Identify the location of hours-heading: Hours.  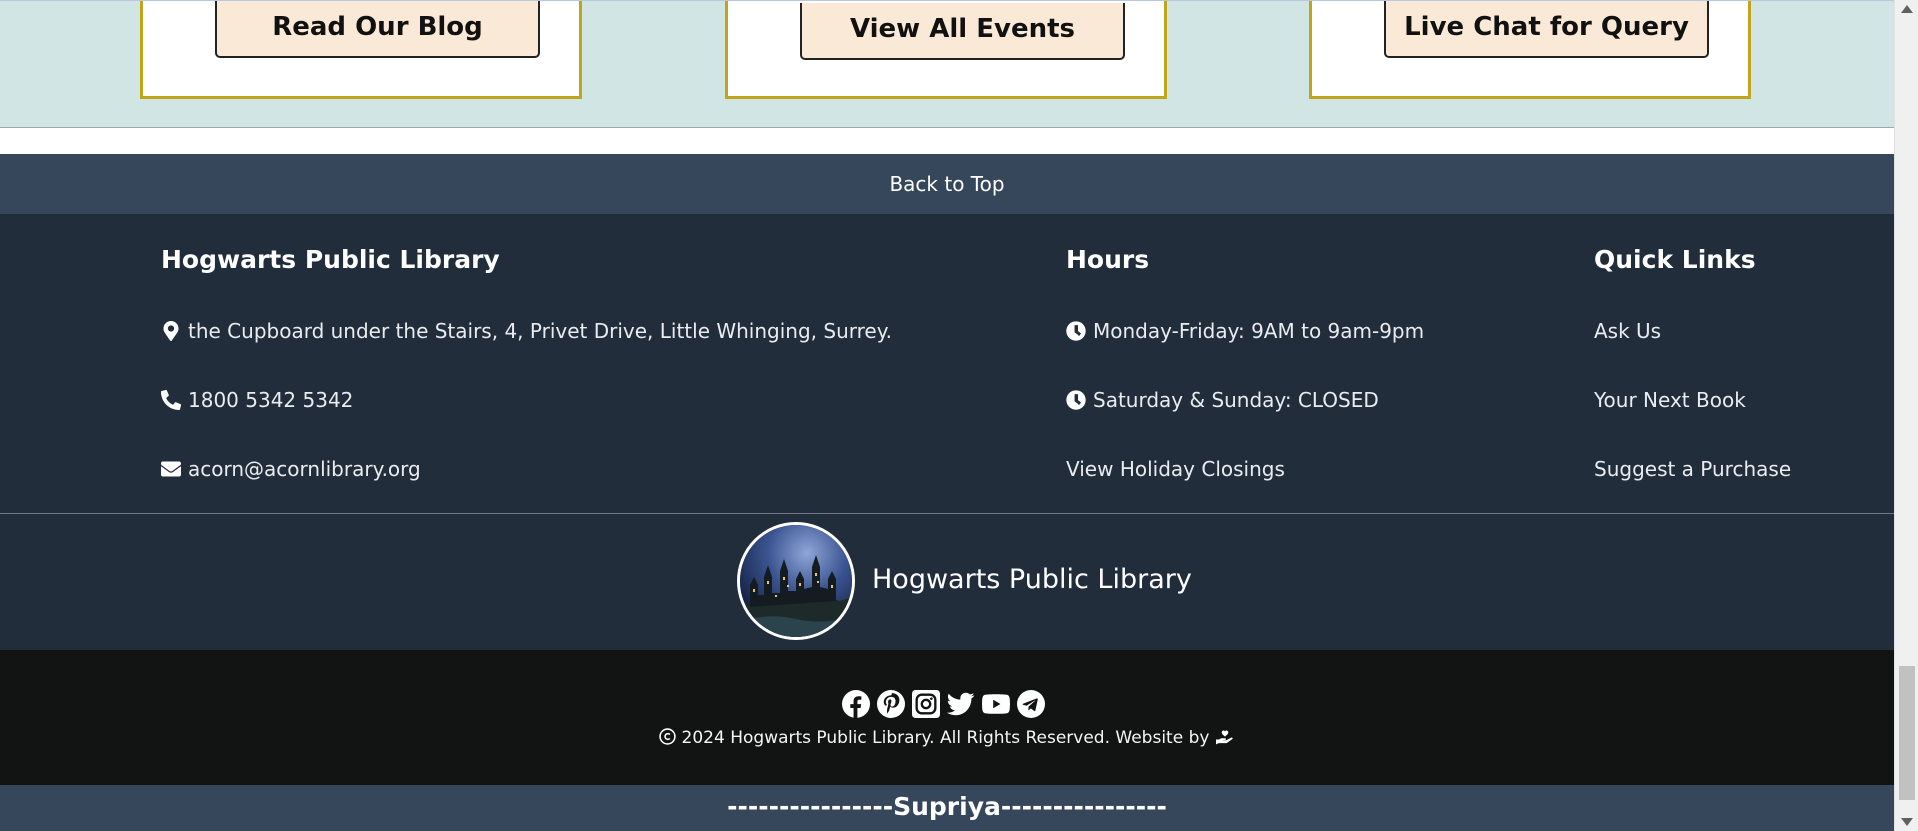
(1108, 259).